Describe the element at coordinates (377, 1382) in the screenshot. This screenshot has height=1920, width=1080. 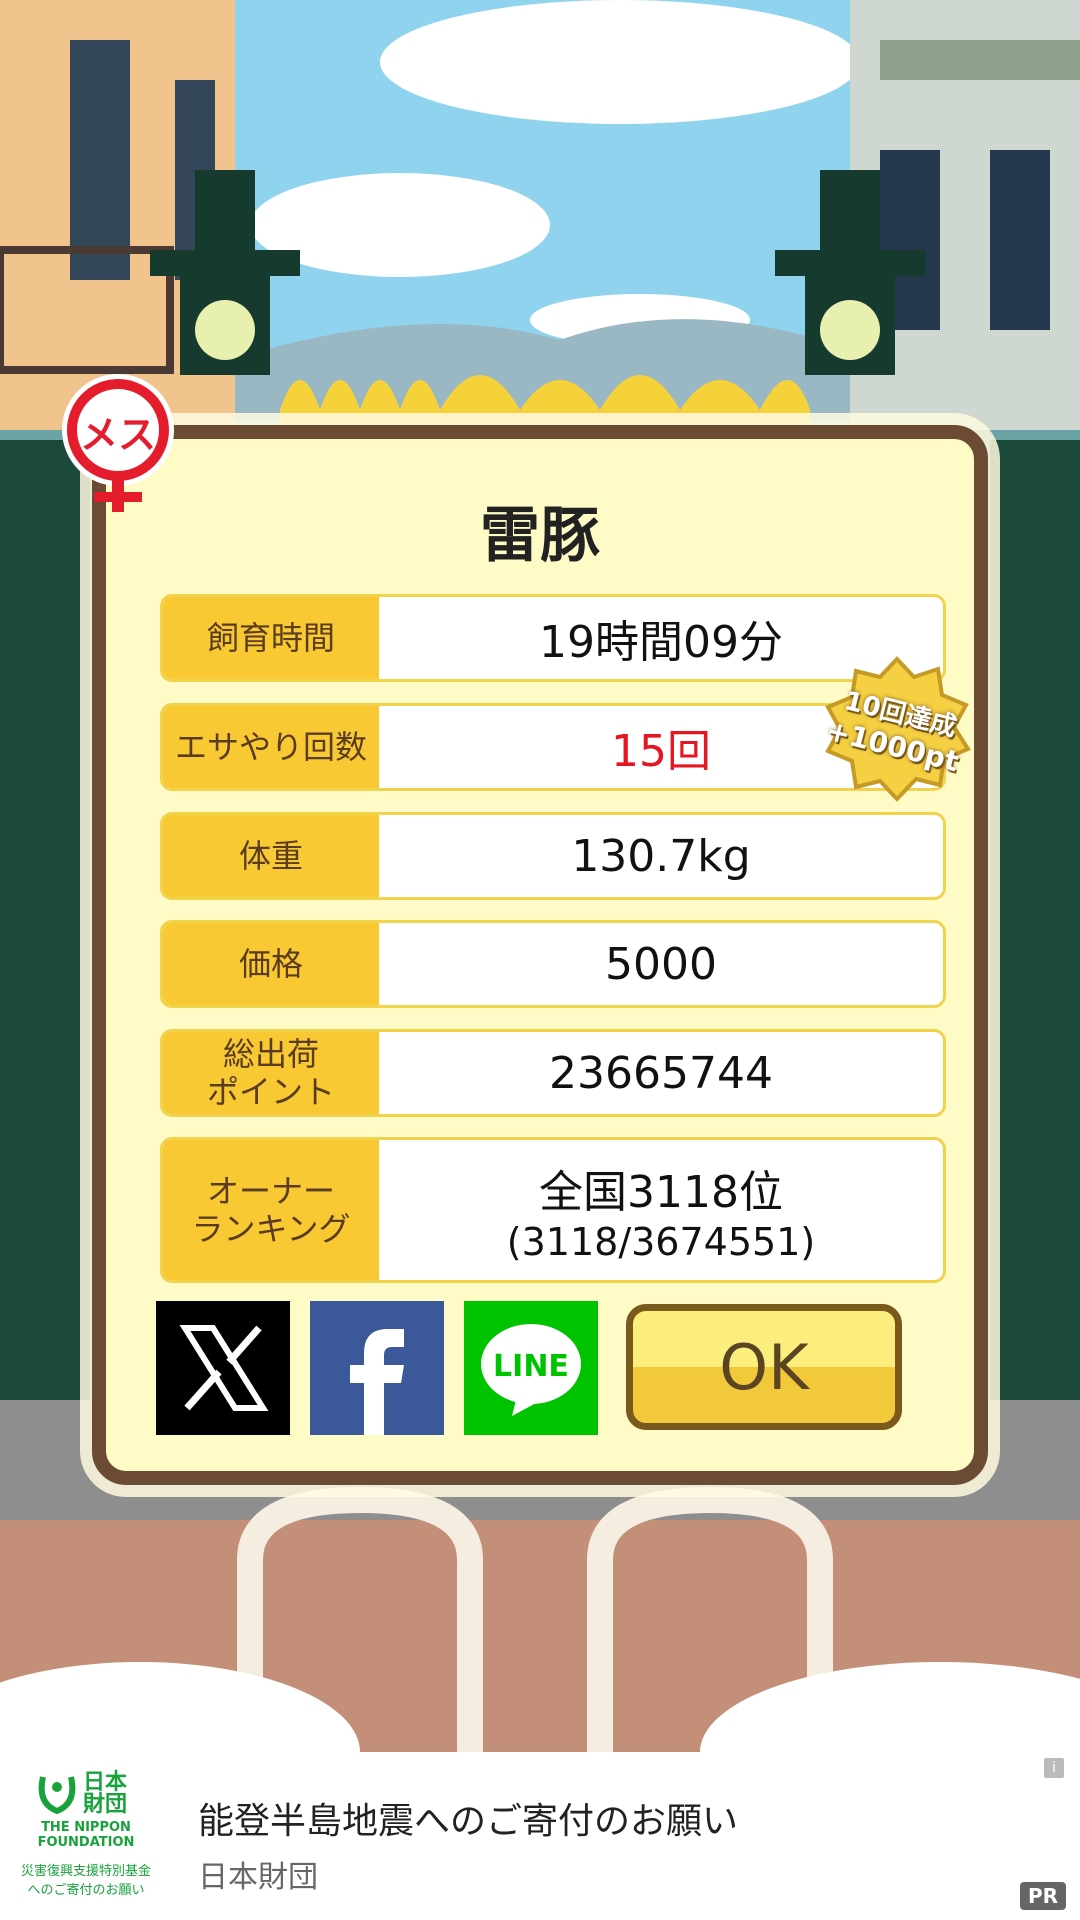
I see `facebook-icon` at that location.